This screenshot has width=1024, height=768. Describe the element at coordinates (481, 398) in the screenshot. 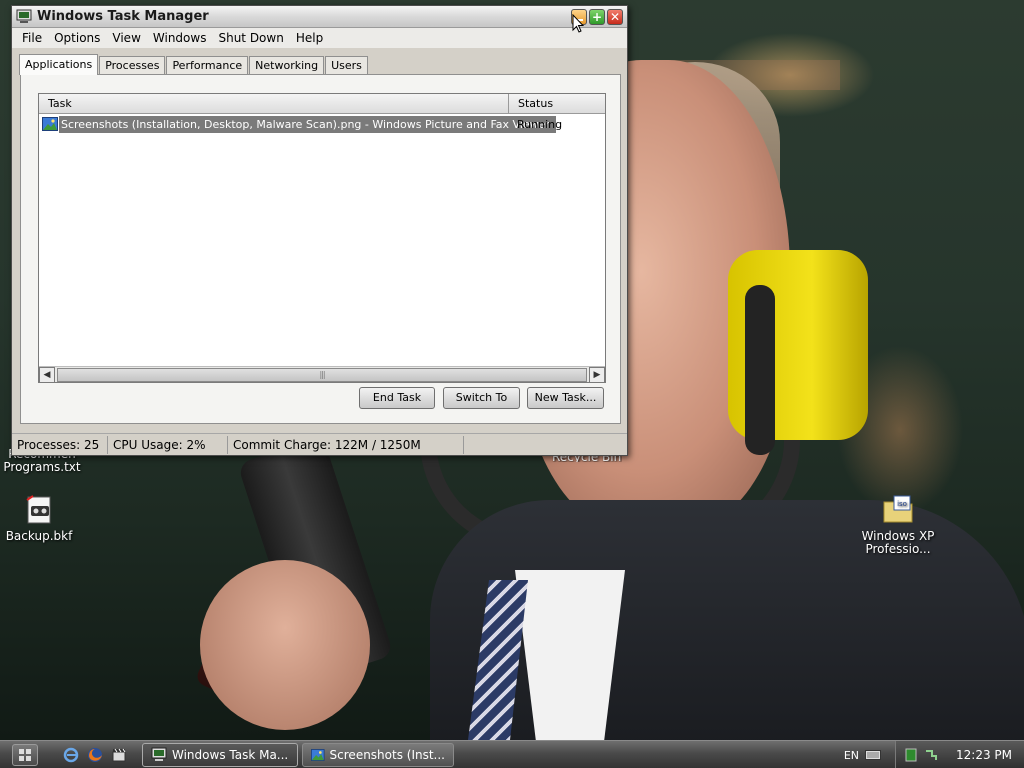

I see `switch-to-button: Switch To` at that location.